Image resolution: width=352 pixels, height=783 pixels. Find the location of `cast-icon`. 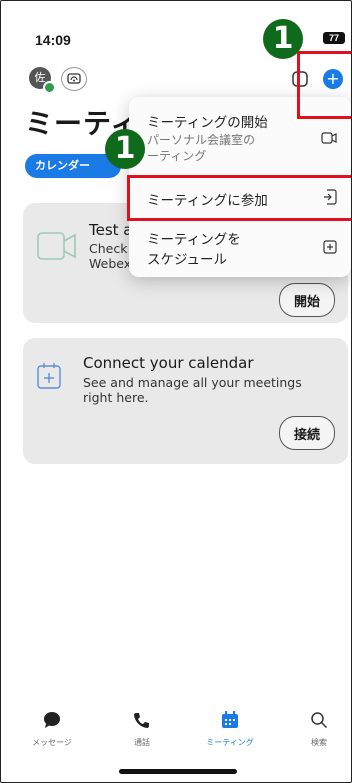

cast-icon is located at coordinates (74, 78).